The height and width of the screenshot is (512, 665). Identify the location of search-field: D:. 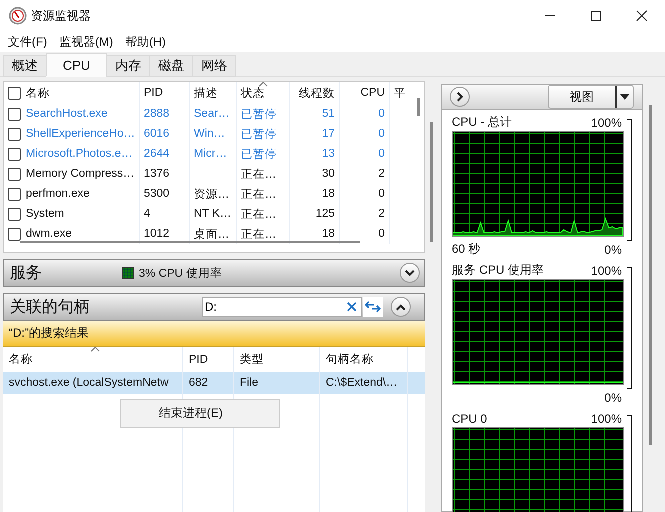
(282, 307).